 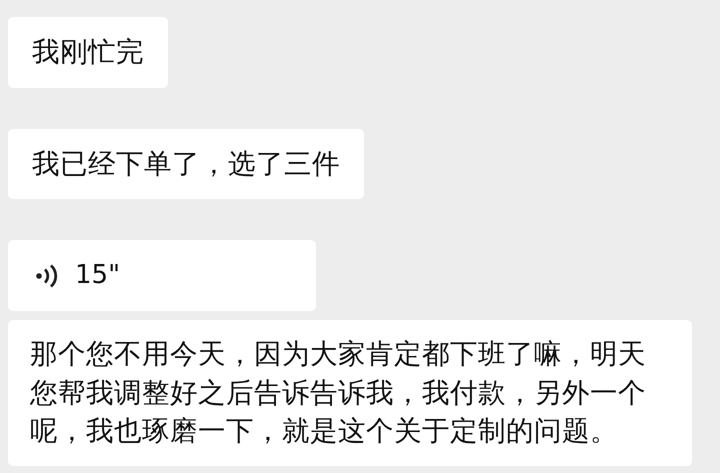 What do you see at coordinates (97, 275) in the screenshot?
I see `voice-duration: 15"` at bounding box center [97, 275].